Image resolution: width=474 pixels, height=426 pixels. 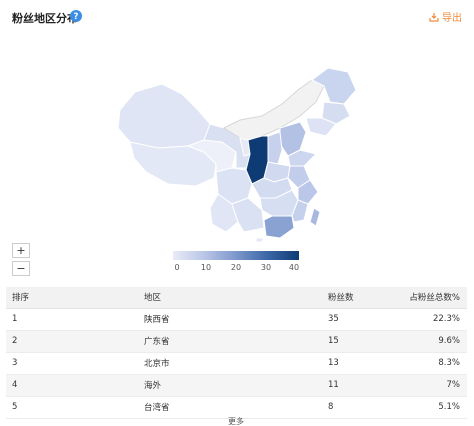 I want to click on scale-tick: 20, so click(x=236, y=267).